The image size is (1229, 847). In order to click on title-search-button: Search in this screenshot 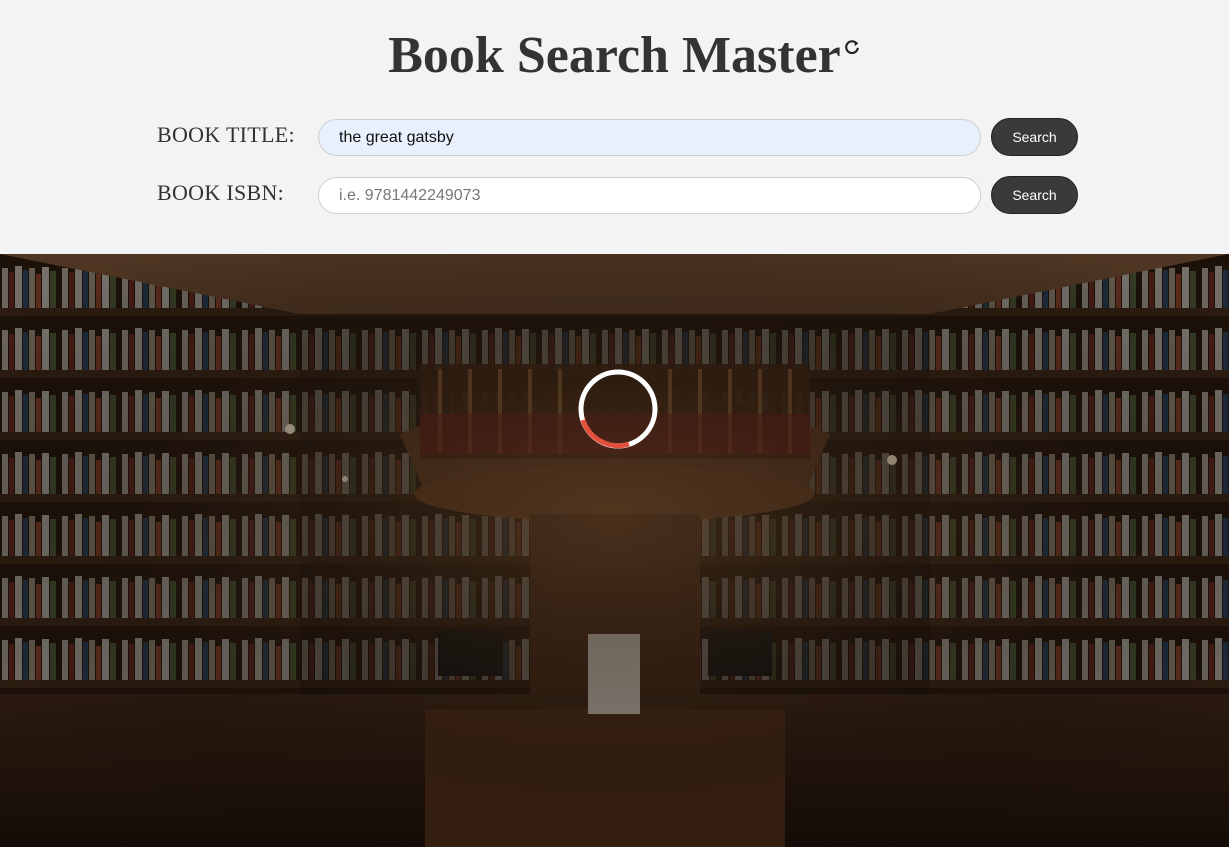, I will do `click(1034, 137)`.